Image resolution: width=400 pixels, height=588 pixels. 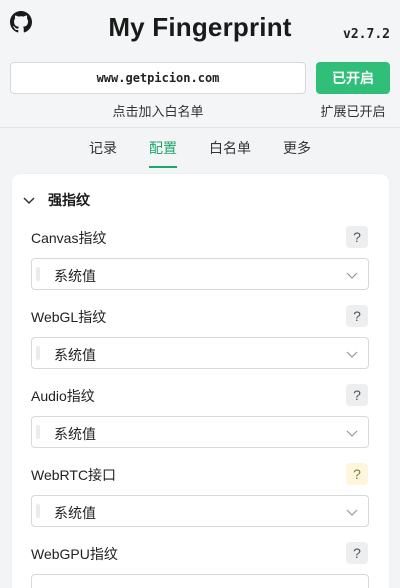 I want to click on field-label-webrtc: WebRTC接口, so click(x=74, y=475).